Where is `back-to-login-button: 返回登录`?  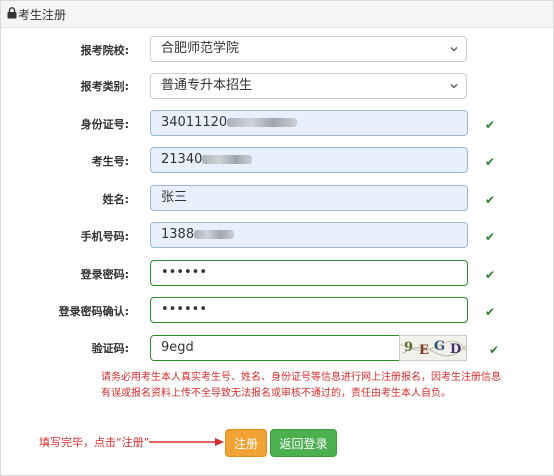 back-to-login-button: 返回登录 is located at coordinates (303, 443).